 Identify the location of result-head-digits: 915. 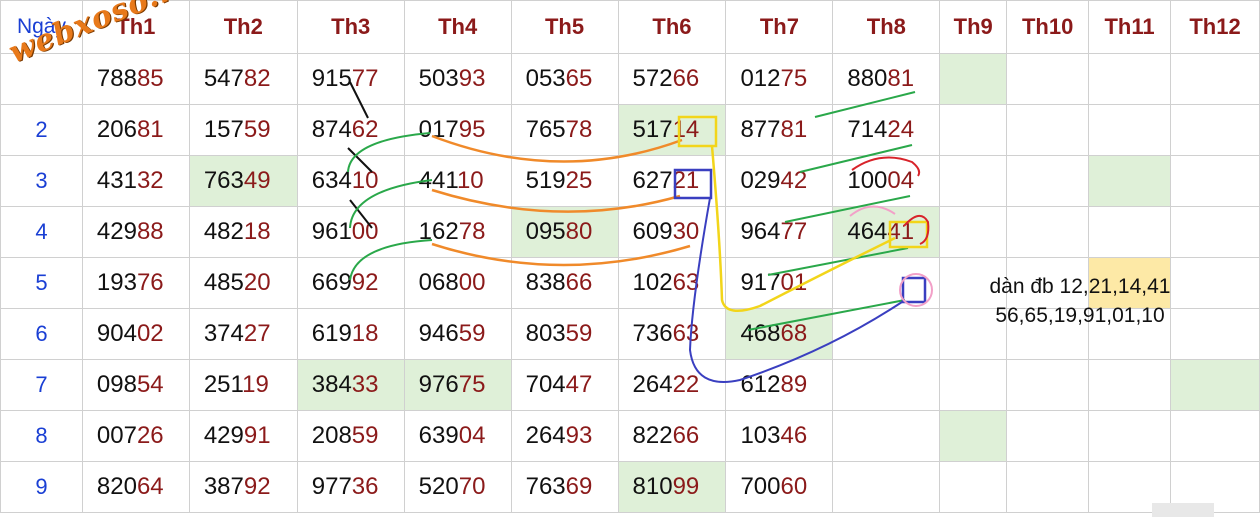
(331, 78).